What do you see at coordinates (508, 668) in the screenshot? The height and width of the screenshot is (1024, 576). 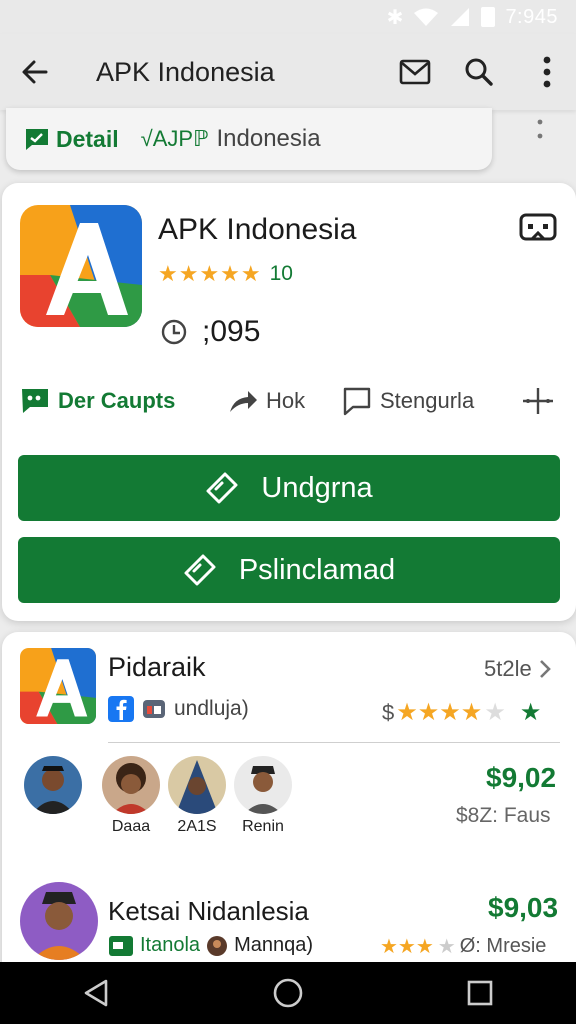 I see `size-label: 5t2le` at bounding box center [508, 668].